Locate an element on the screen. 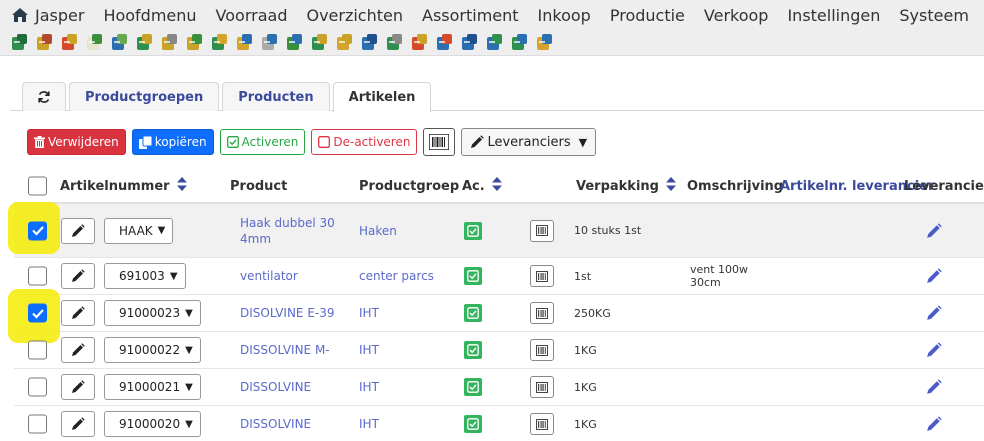  report-icon is located at coordinates (294, 42).